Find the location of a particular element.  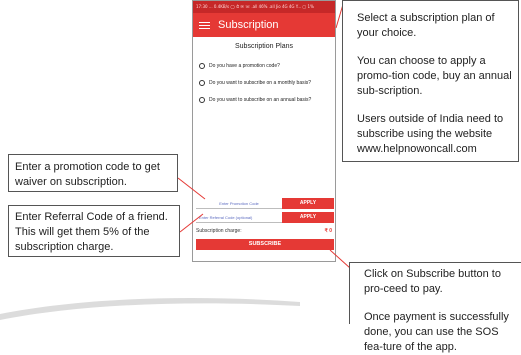

connector-referral is located at coordinates (191, 223).